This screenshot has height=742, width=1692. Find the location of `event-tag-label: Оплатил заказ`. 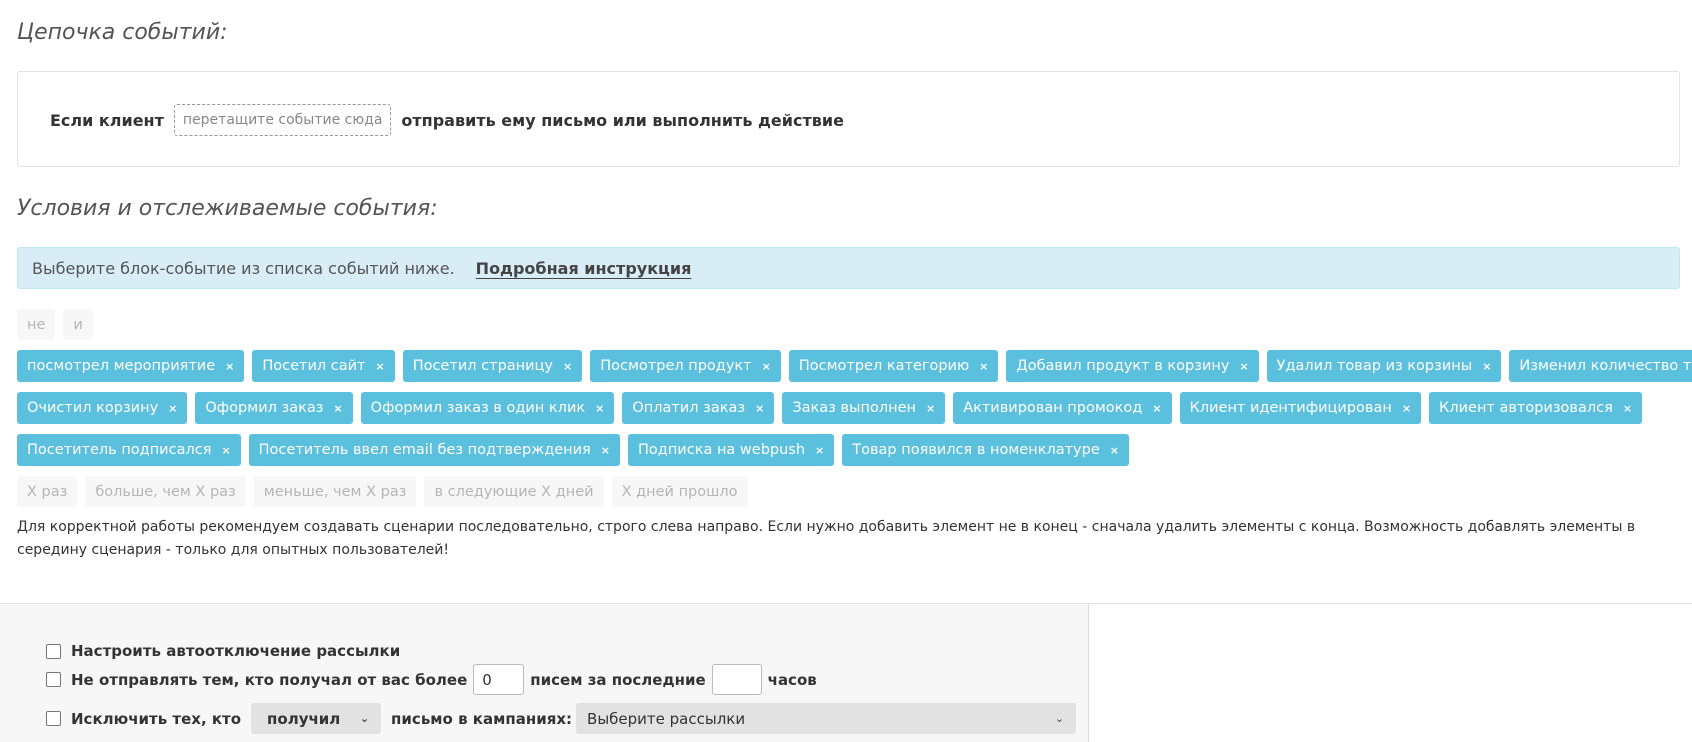

event-tag-label: Оплатил заказ is located at coordinates (689, 408).